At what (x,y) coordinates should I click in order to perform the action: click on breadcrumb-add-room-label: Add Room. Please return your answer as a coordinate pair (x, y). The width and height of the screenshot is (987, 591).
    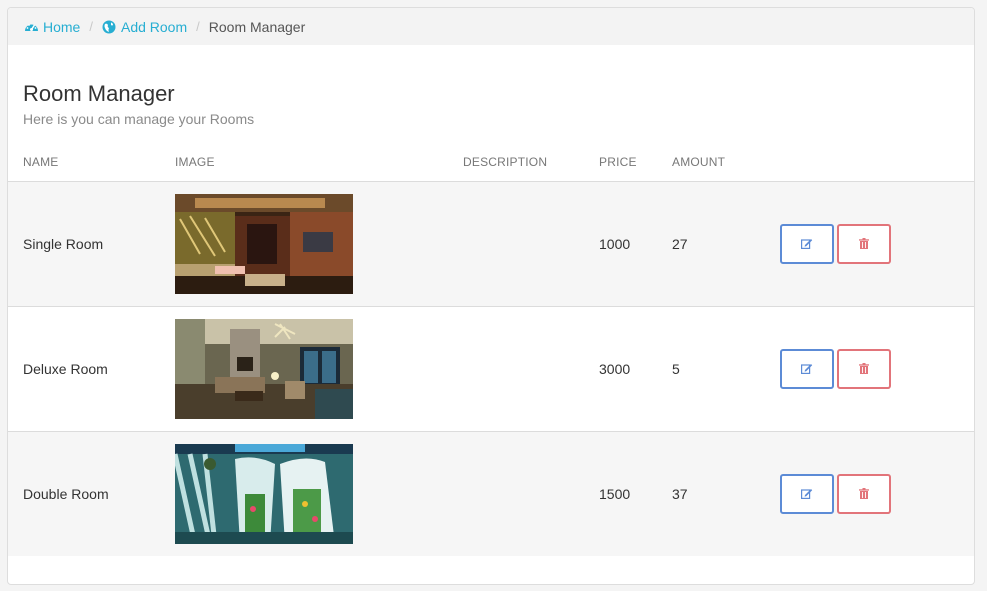
    Looking at the image, I should click on (154, 26).